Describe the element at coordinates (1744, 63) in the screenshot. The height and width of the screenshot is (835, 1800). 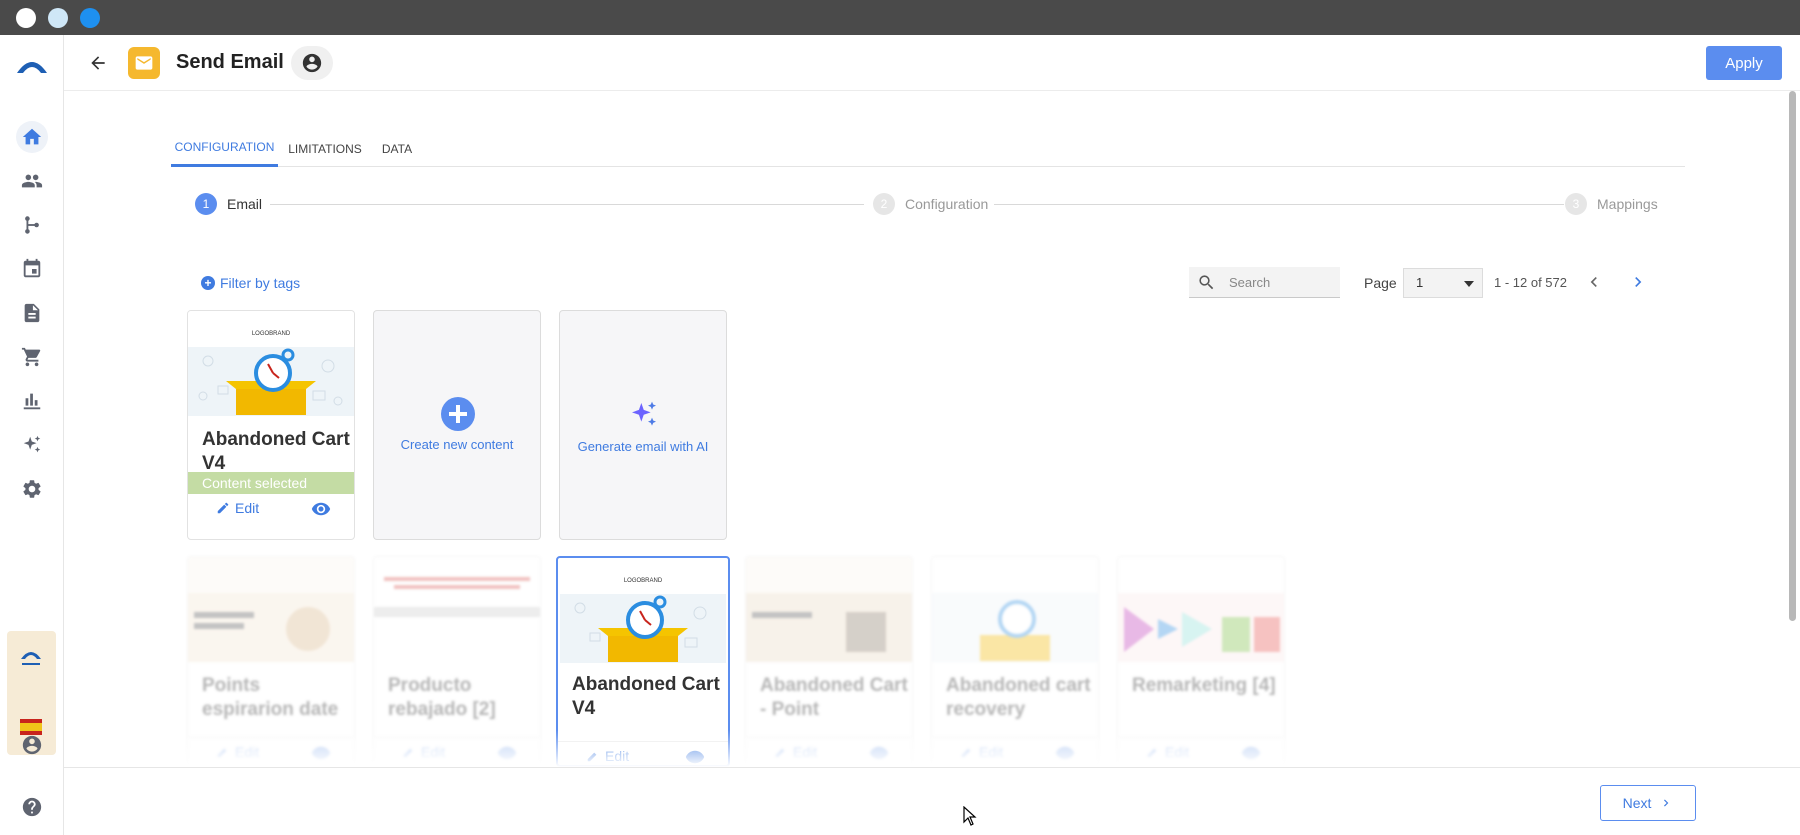
I see `apply-button: Apply` at that location.